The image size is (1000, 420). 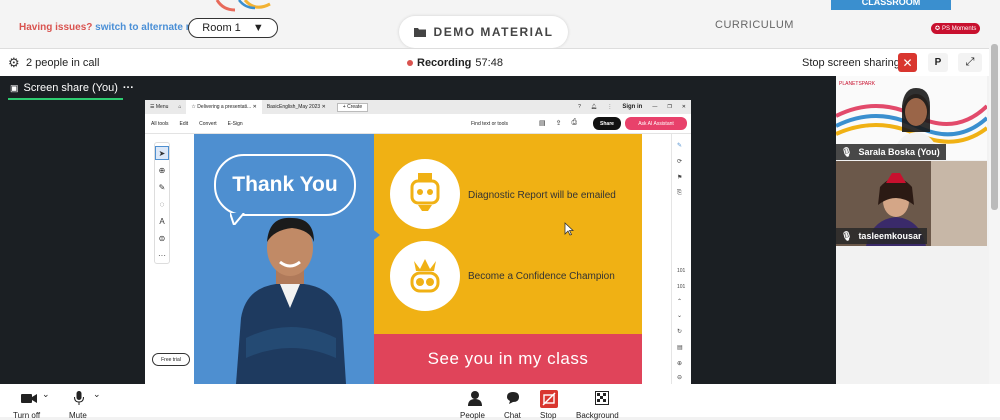 I want to click on more-options-icon: ···, so click(x=128, y=88).